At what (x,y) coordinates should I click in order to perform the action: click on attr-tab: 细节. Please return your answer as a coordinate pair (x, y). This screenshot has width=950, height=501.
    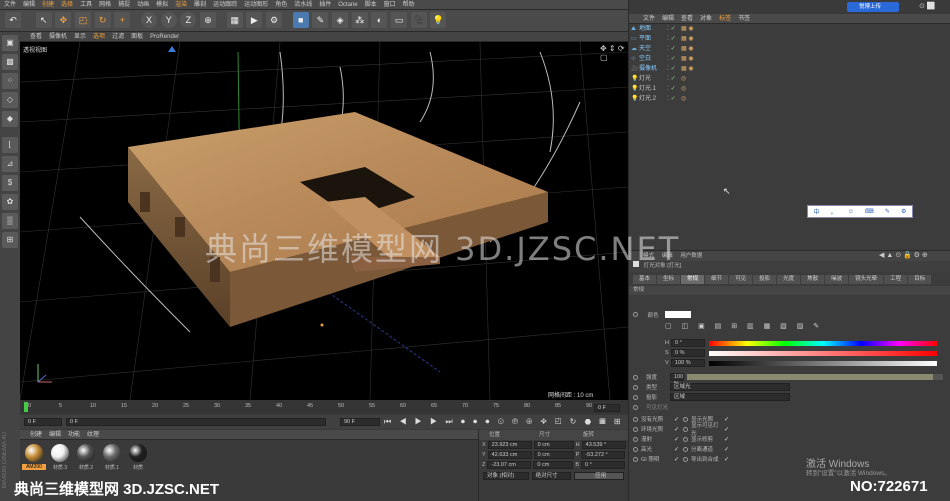
    Looking at the image, I should click on (717, 279).